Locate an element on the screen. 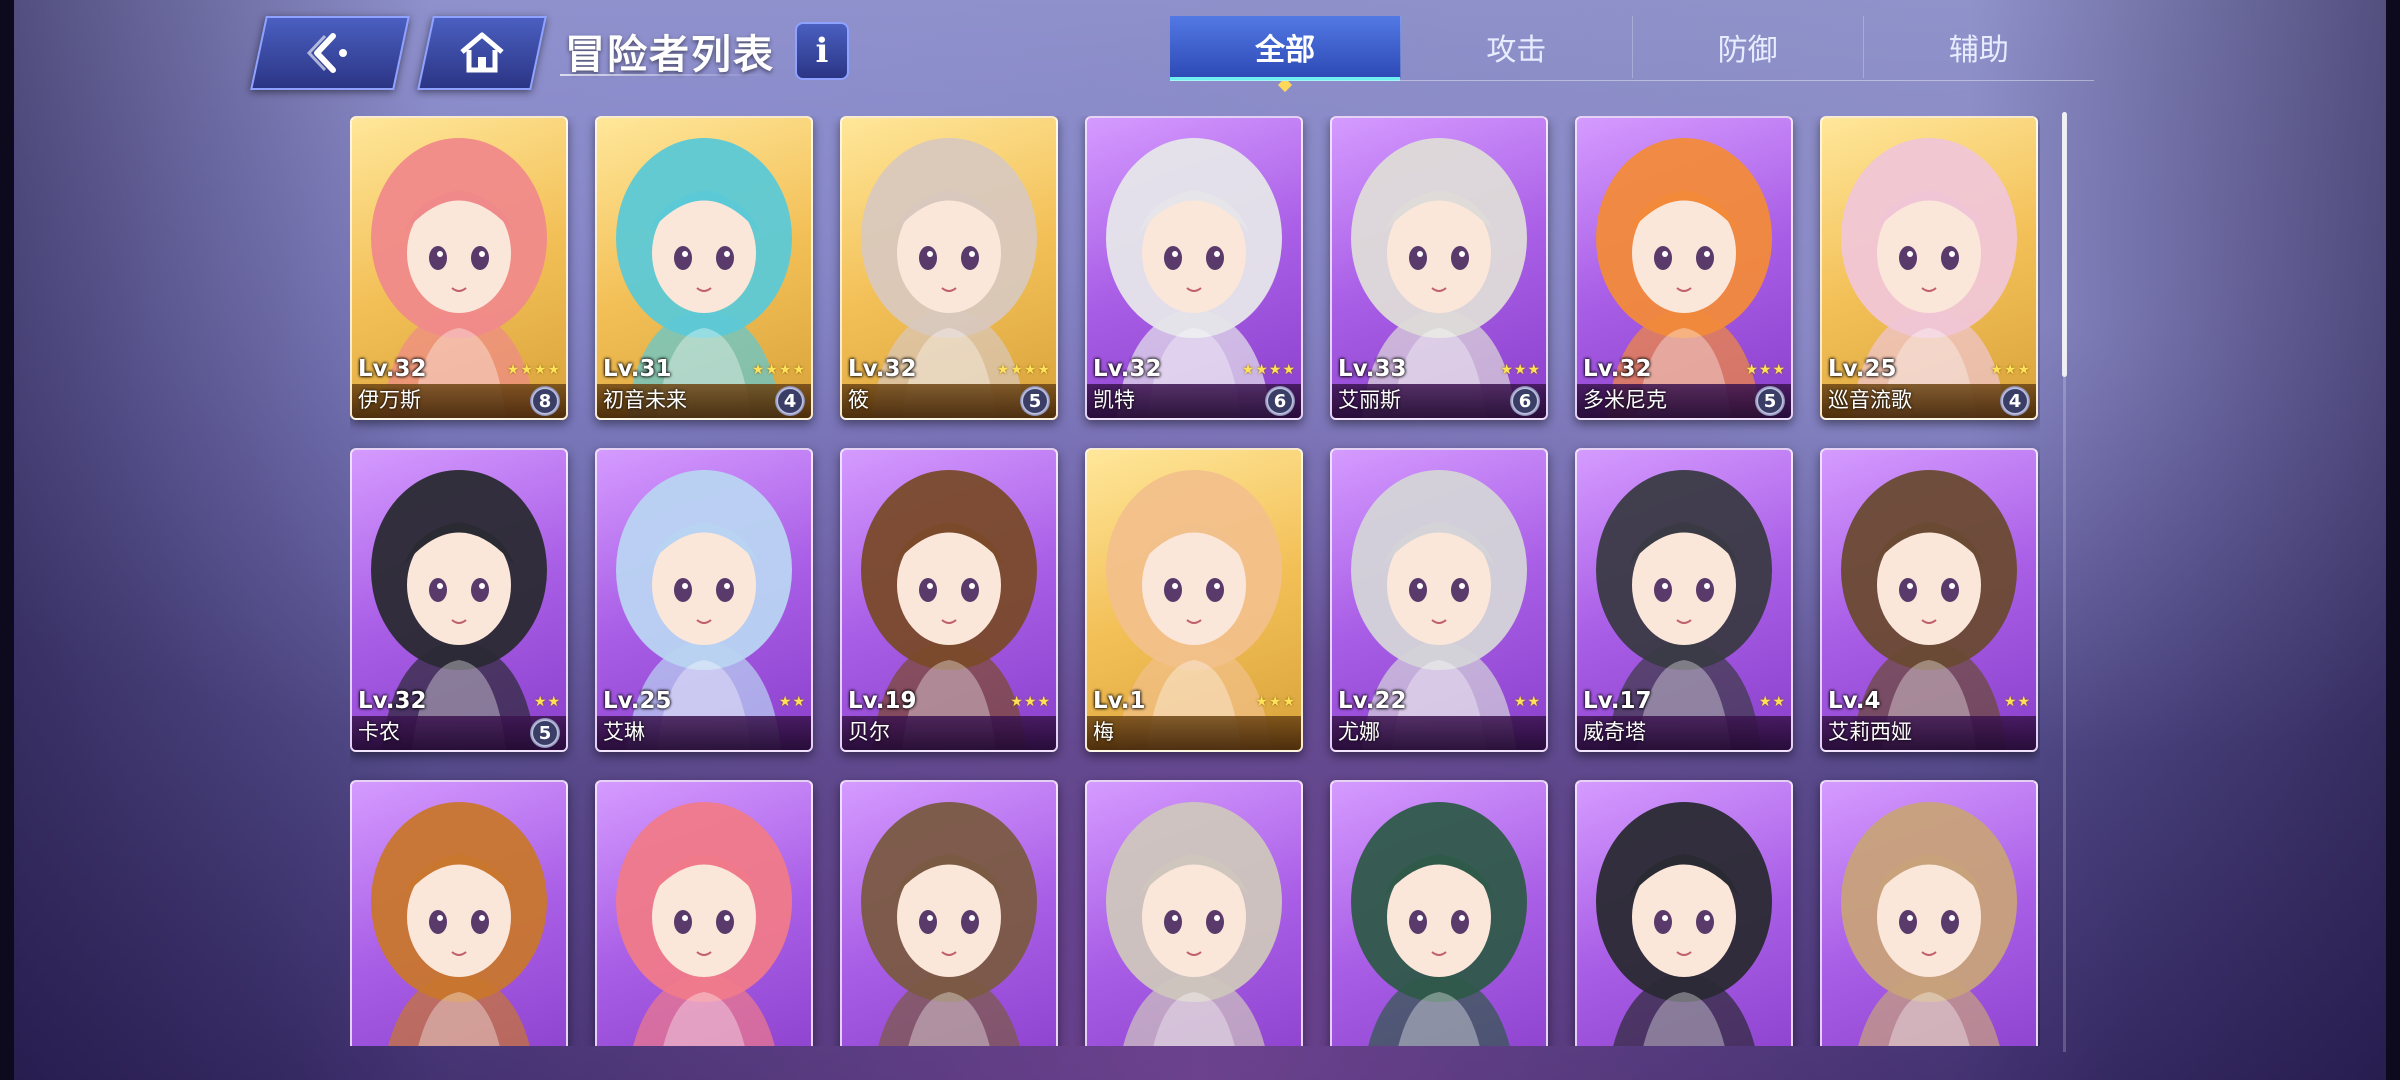 The image size is (2400, 1080). adventurer-card: Lv.32 ★ ★ ★ ★ 伊万斯 8 is located at coordinates (459, 268).